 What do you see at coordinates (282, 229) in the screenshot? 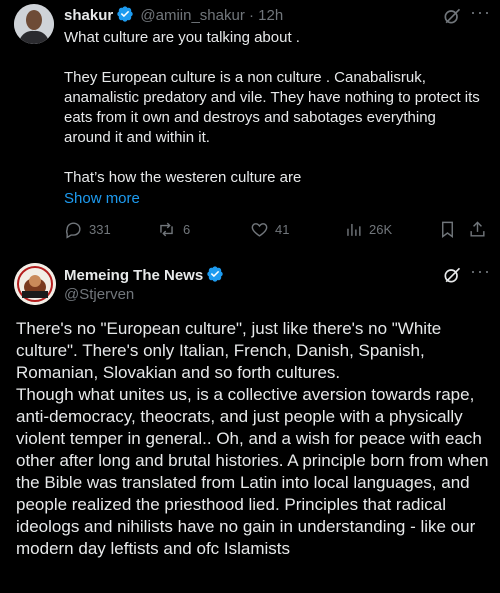
I see `like-count: 41` at bounding box center [282, 229].